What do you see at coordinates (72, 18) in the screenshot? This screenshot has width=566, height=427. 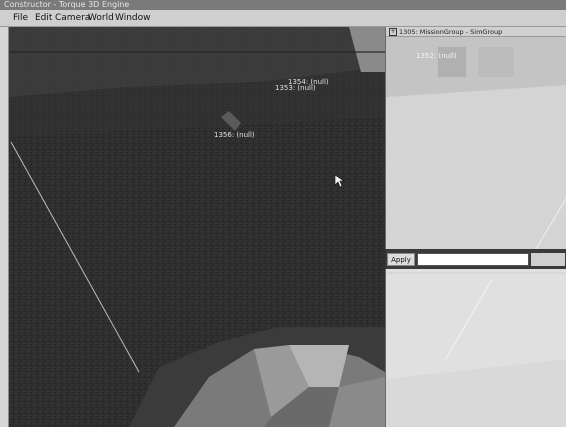 I see `menu-camera: Camera` at bounding box center [72, 18].